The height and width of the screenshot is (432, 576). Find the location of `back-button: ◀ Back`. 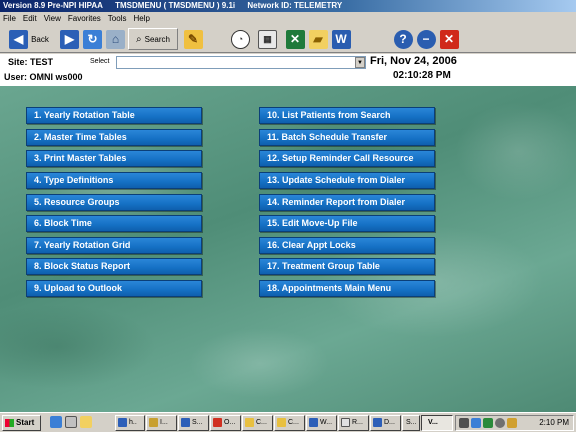

back-button: ◀ Back is located at coordinates (29, 39).